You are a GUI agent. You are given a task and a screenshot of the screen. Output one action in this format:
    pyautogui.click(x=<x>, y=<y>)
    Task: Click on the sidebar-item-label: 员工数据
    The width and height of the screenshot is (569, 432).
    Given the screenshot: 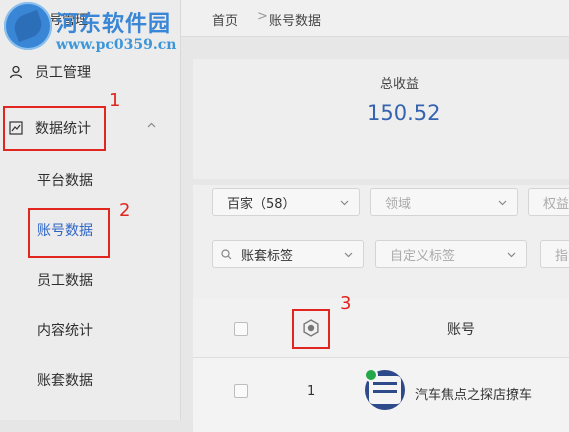 What is the action you would take?
    pyautogui.click(x=65, y=281)
    